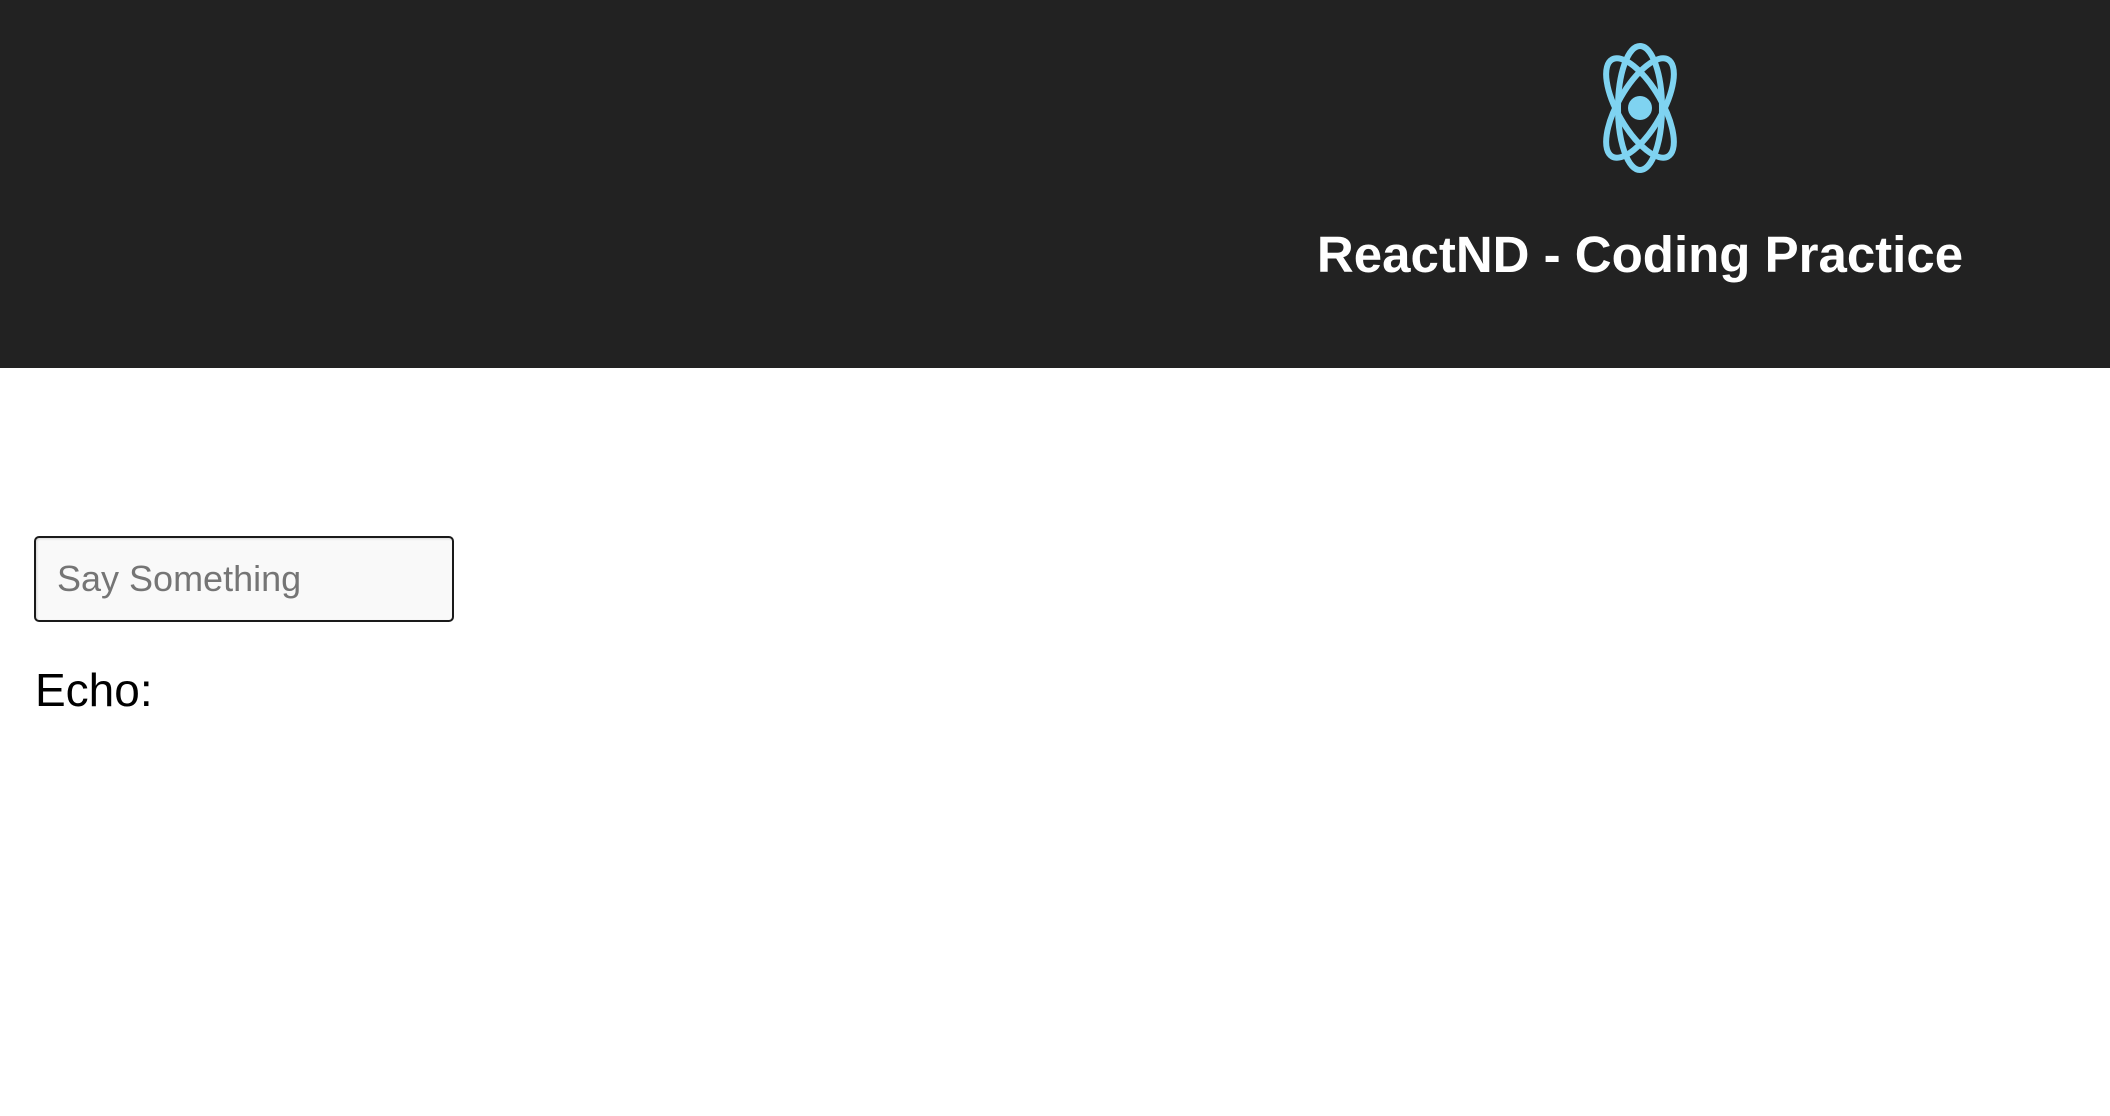 Image resolution: width=2110 pixels, height=1116 pixels. I want to click on page-title: ReactND - Coding Practice, so click(1640, 254).